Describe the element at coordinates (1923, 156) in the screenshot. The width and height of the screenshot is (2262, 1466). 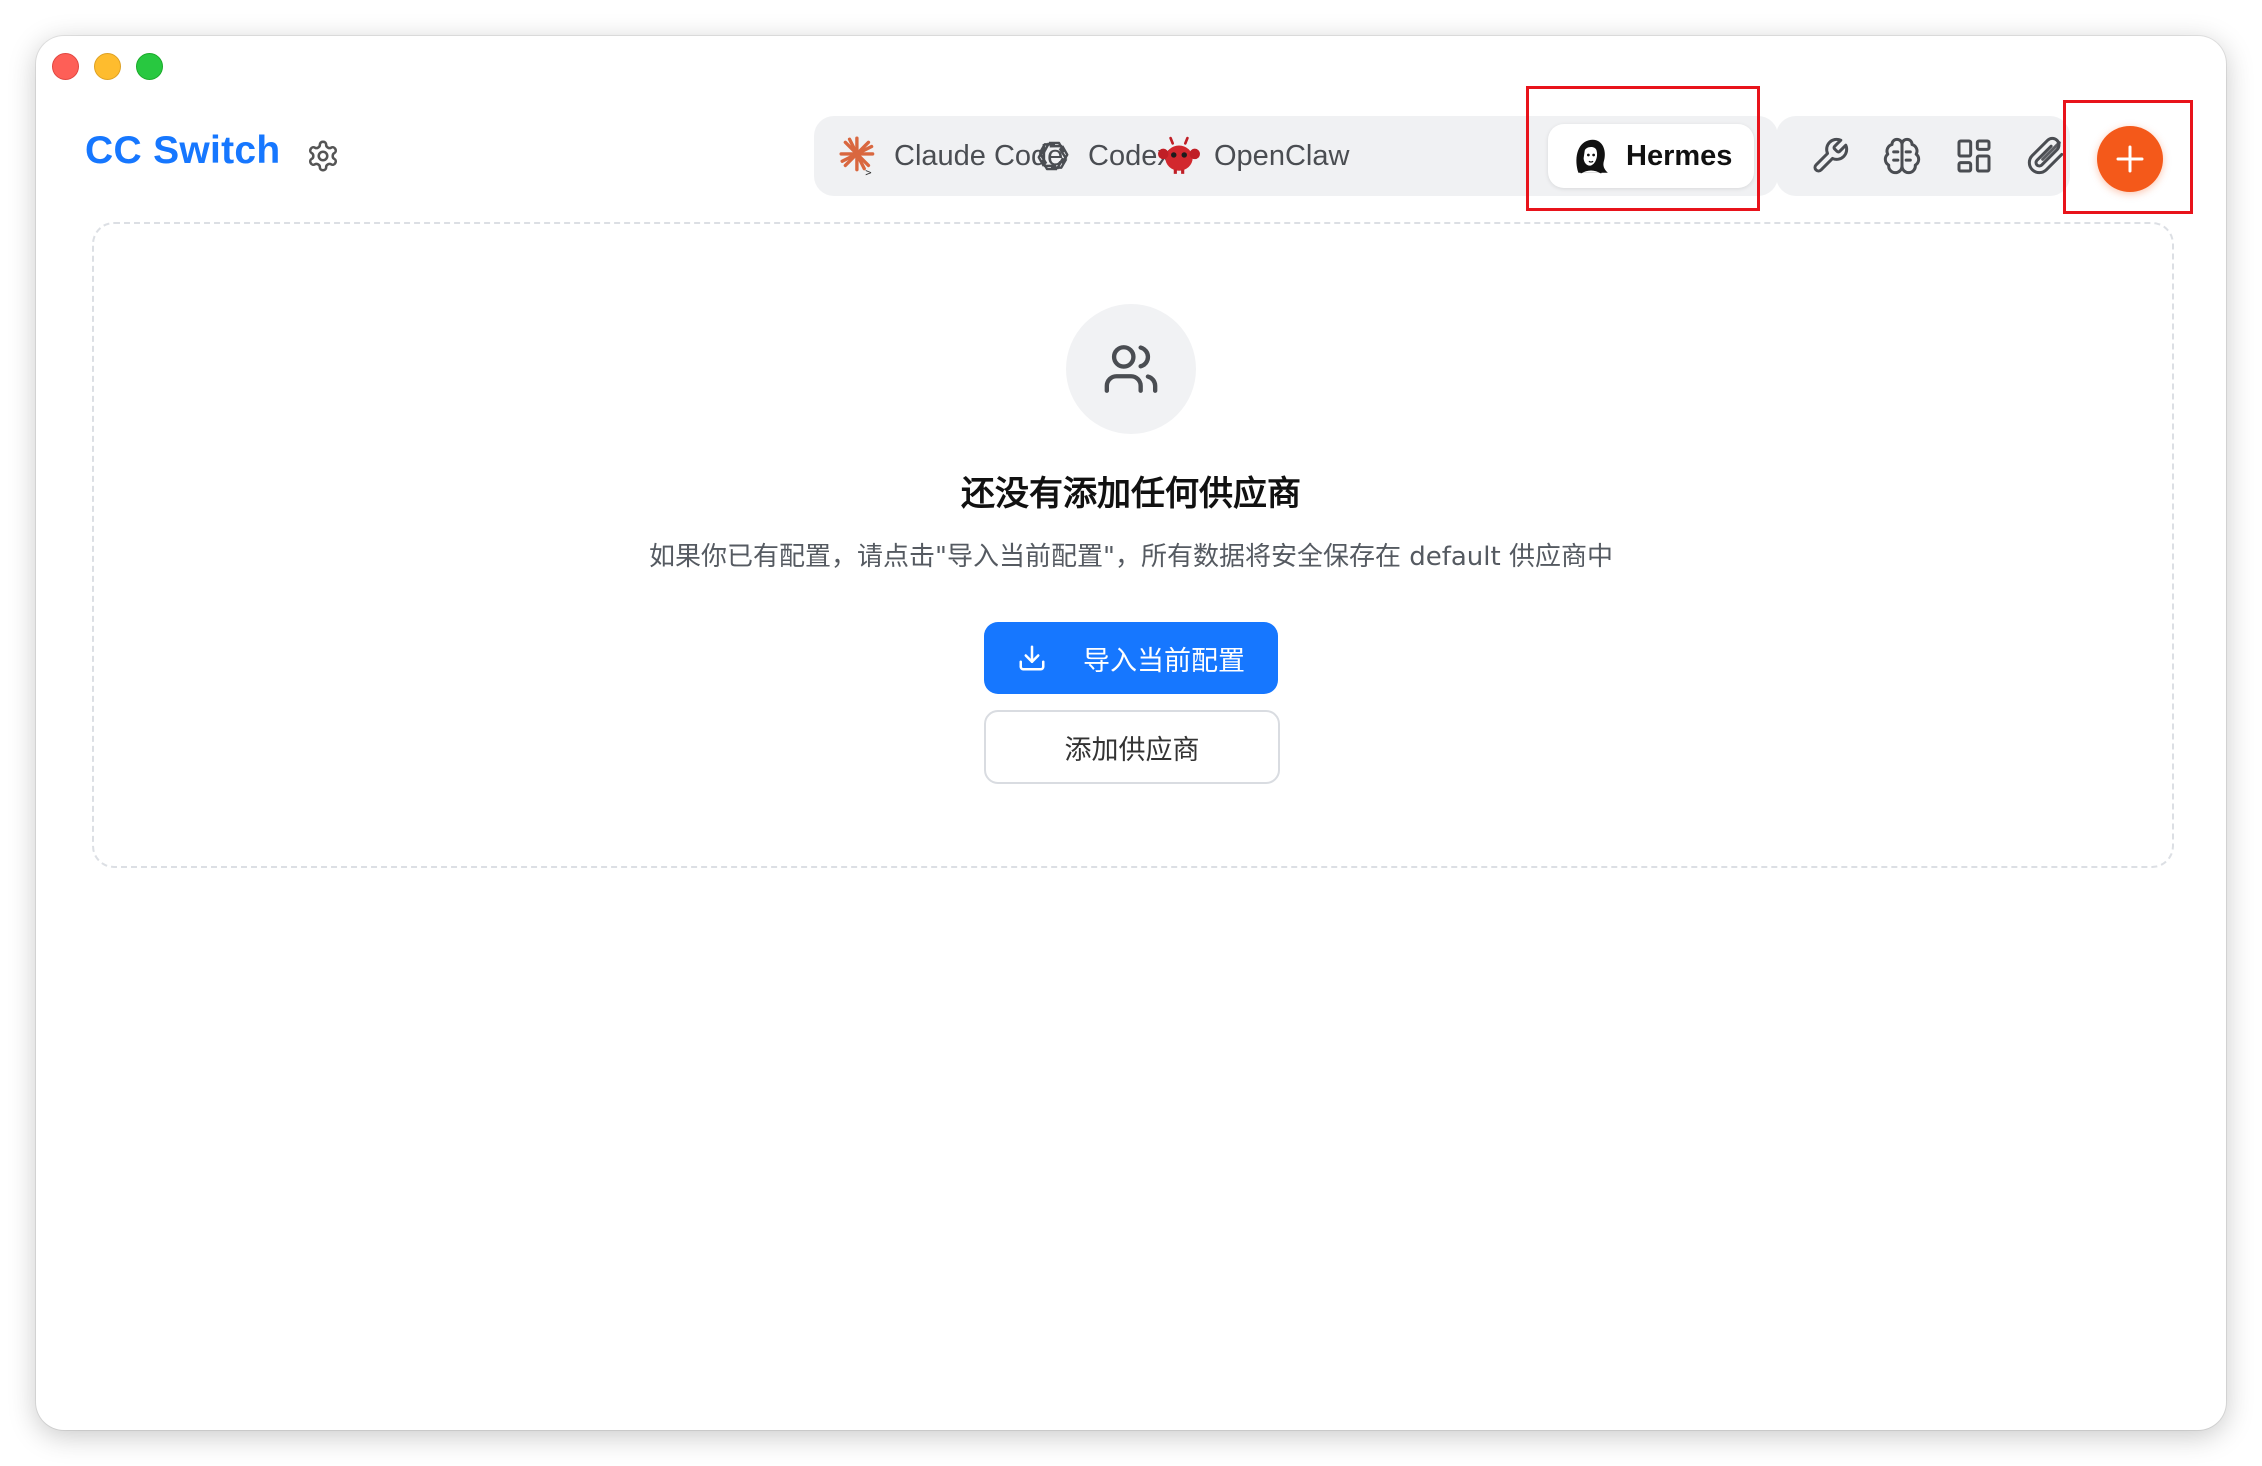
I see `toolbar` at that location.